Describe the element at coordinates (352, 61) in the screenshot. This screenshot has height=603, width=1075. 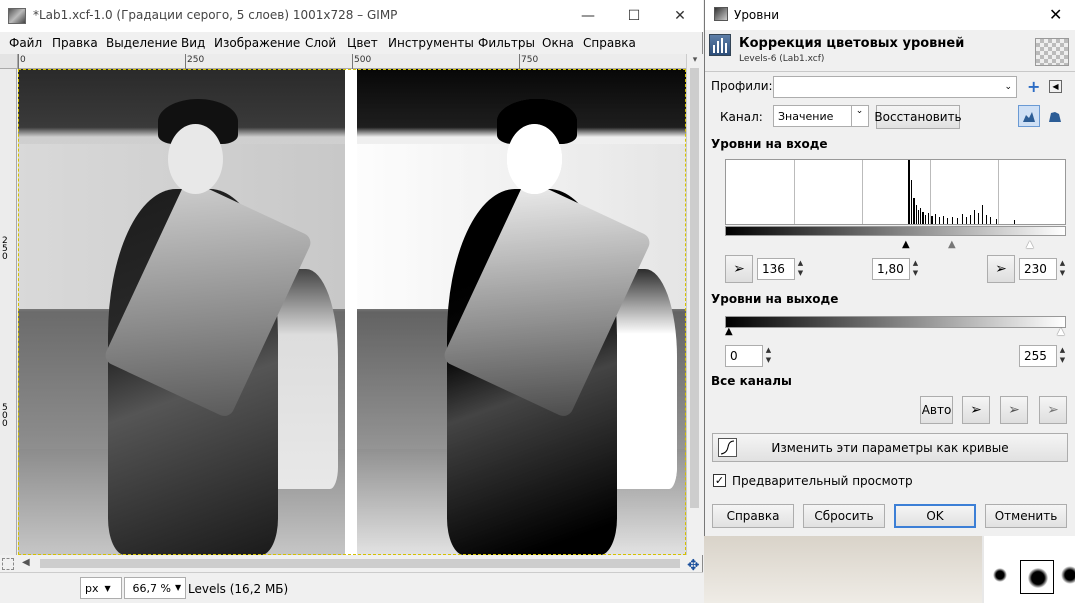
I see `horizontal-ruler: 0 250 500 750` at that location.